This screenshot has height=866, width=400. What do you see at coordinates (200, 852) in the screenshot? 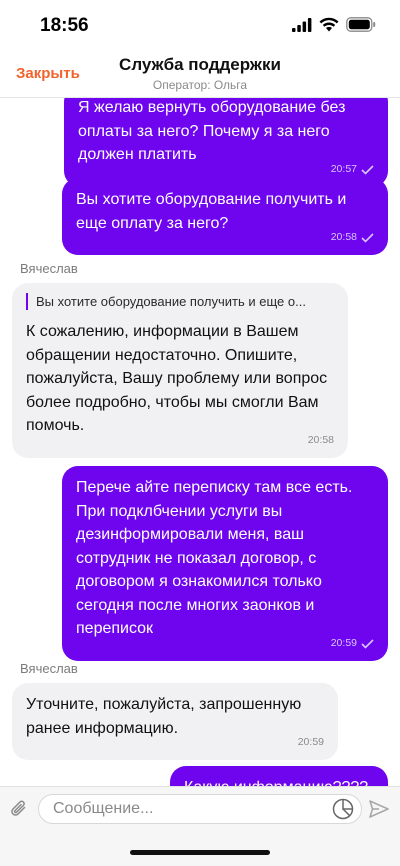
I see `home-indicator` at bounding box center [200, 852].